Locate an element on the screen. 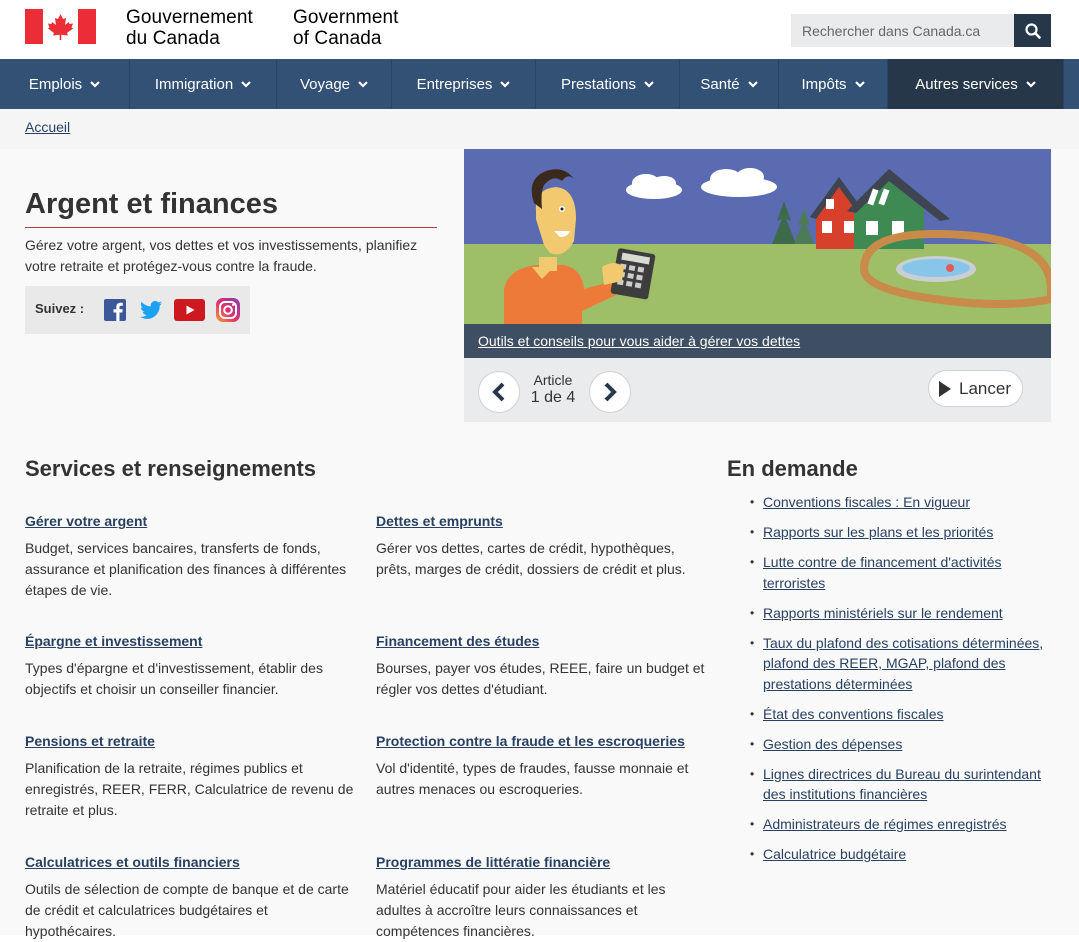 This screenshot has height=942, width=1079. nav-item-entreprises: Entreprises is located at coordinates (464, 84).